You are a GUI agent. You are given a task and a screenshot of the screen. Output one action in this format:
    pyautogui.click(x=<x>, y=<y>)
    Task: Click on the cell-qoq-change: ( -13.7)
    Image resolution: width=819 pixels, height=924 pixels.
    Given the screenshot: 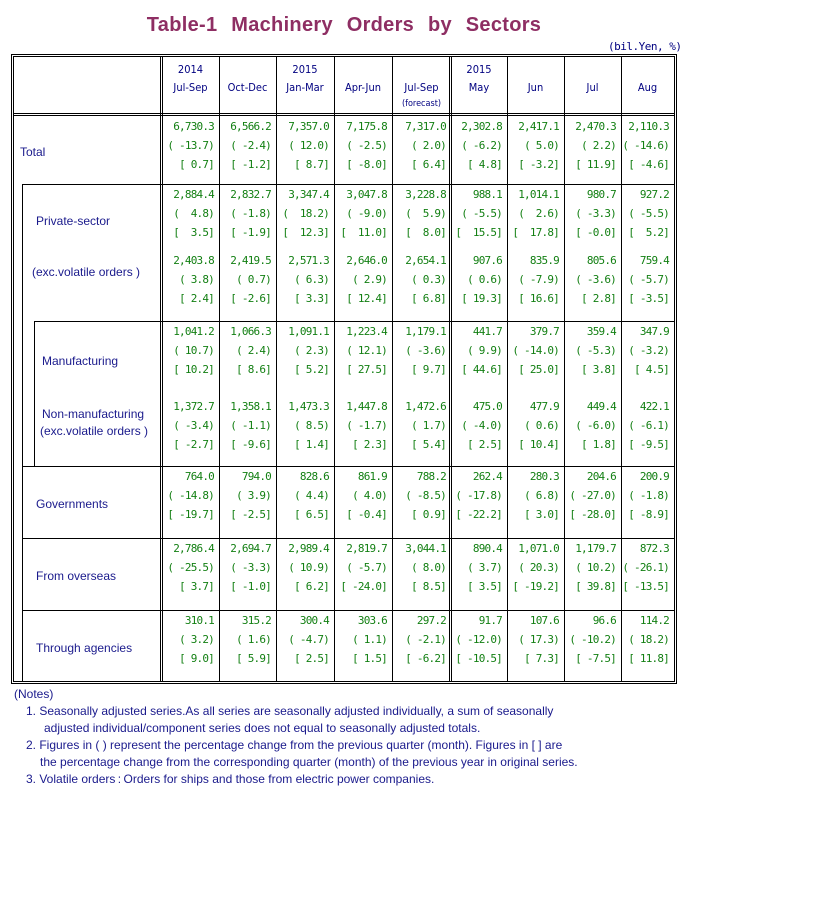 What is the action you would take?
    pyautogui.click(x=190, y=145)
    